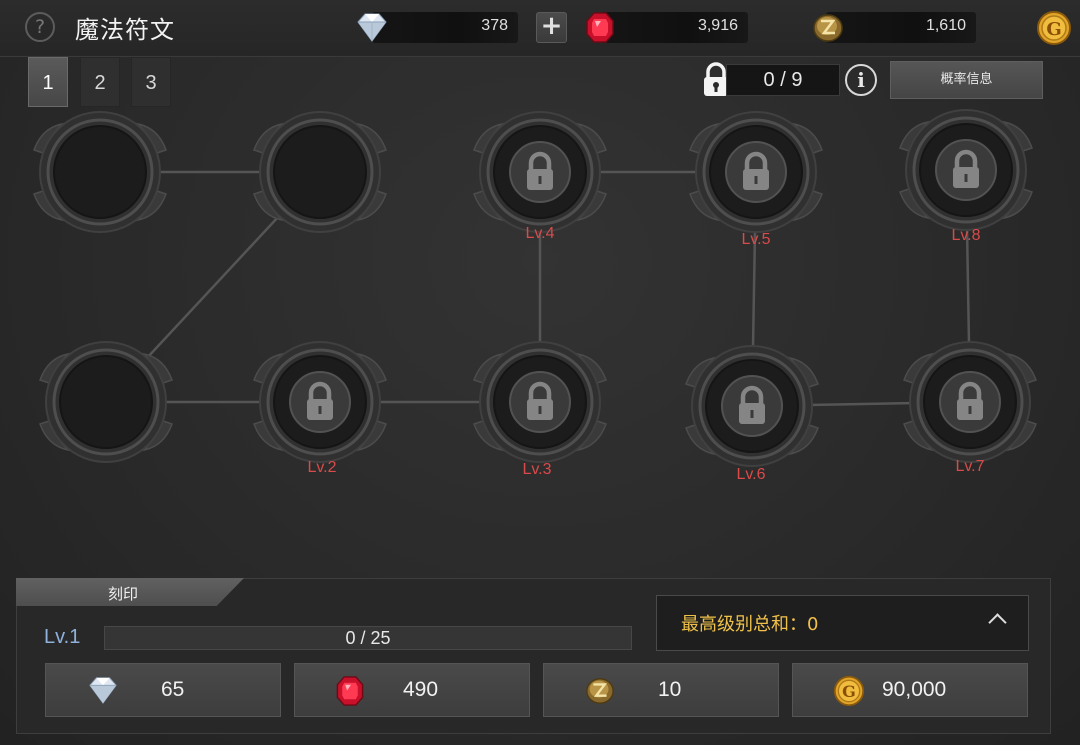  I want to click on top-bar: ? 魔法符文 378 + 3,916 1,610 G, so click(540, 28).